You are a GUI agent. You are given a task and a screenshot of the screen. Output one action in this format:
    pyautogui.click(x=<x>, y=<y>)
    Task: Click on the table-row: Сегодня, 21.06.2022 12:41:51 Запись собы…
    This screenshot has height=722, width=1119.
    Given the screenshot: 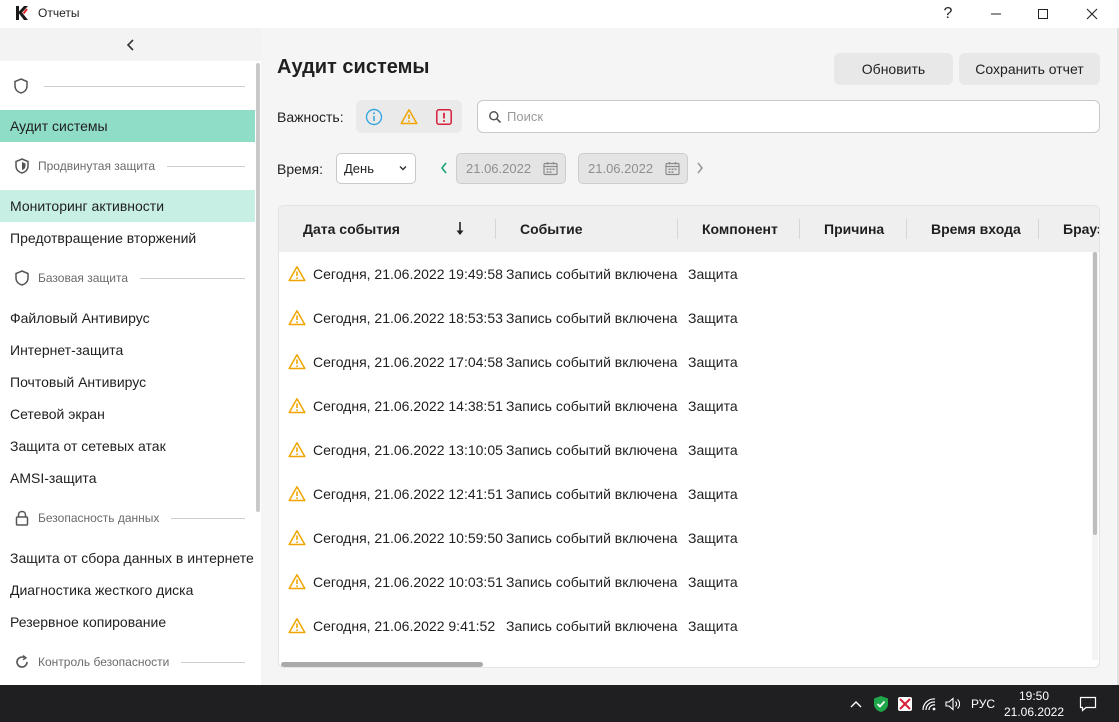 What is the action you would take?
    pyautogui.click(x=684, y=494)
    